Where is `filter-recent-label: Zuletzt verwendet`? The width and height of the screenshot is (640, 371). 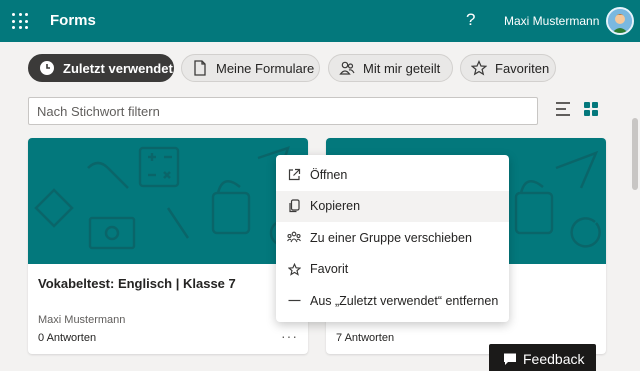
filter-recent-label: Zuletzt verwendet is located at coordinates (118, 68).